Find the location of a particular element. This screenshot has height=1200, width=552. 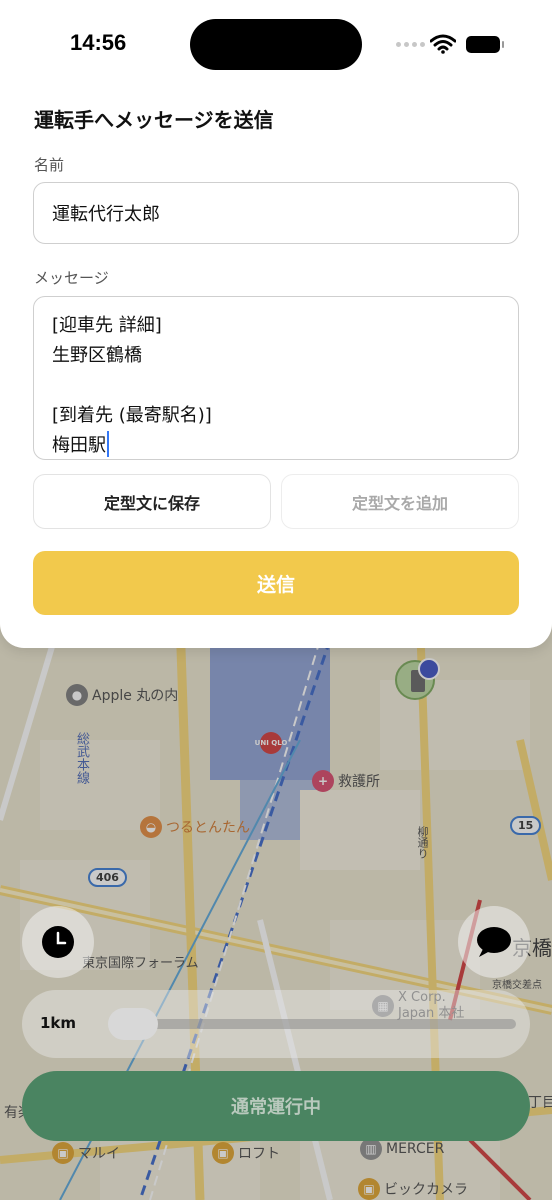

radius-slider-track is located at coordinates (314, 1024).